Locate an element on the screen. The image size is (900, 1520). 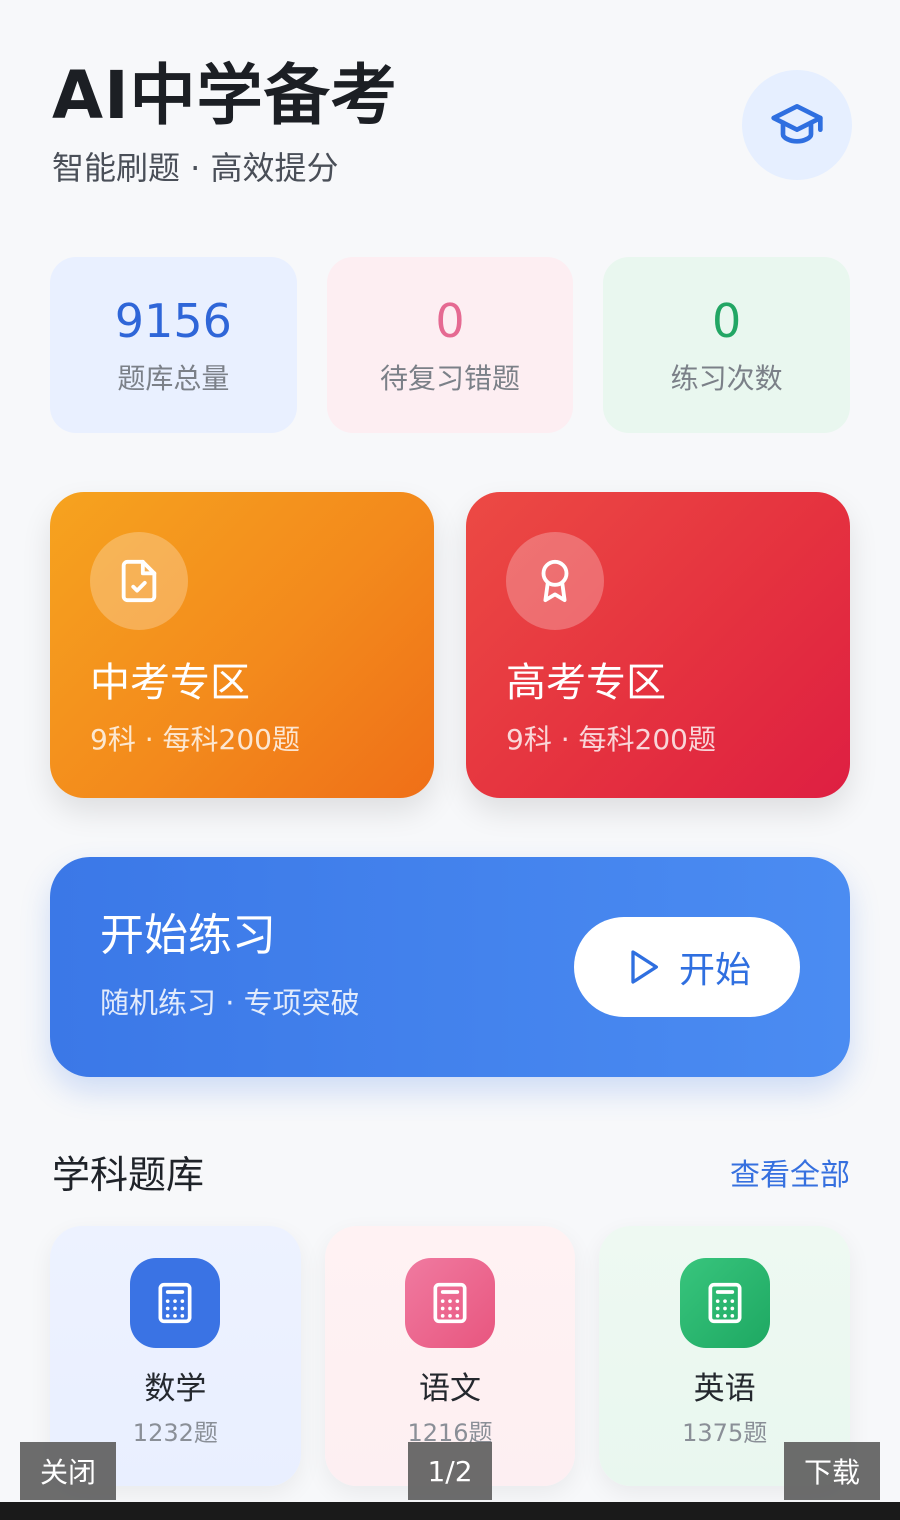
practice-banner: 开始练习 随机练习 · 专项突破 开始 is located at coordinates (450, 967).